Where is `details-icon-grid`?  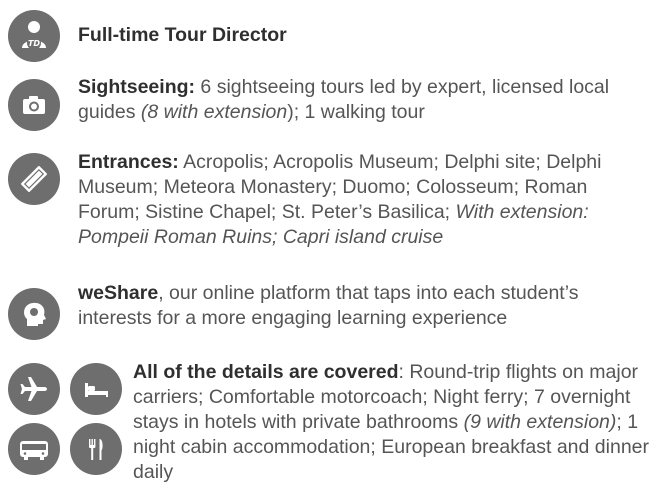 details-icon-grid is located at coordinates (65, 419).